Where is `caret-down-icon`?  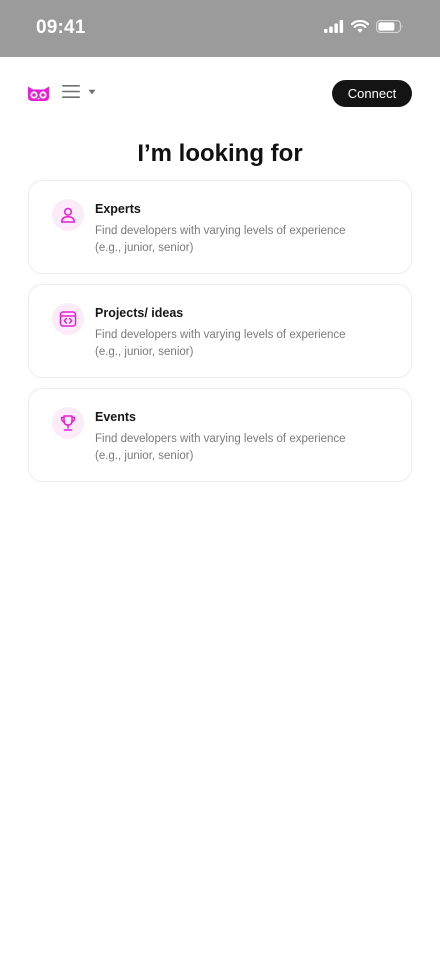 caret-down-icon is located at coordinates (92, 92).